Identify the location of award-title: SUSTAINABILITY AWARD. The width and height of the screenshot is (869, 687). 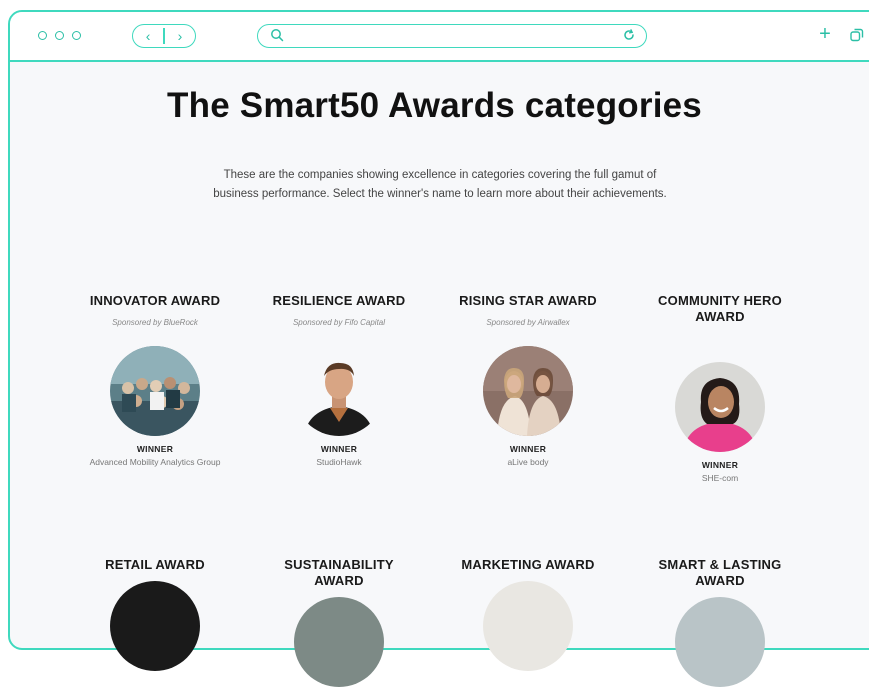
(339, 572).